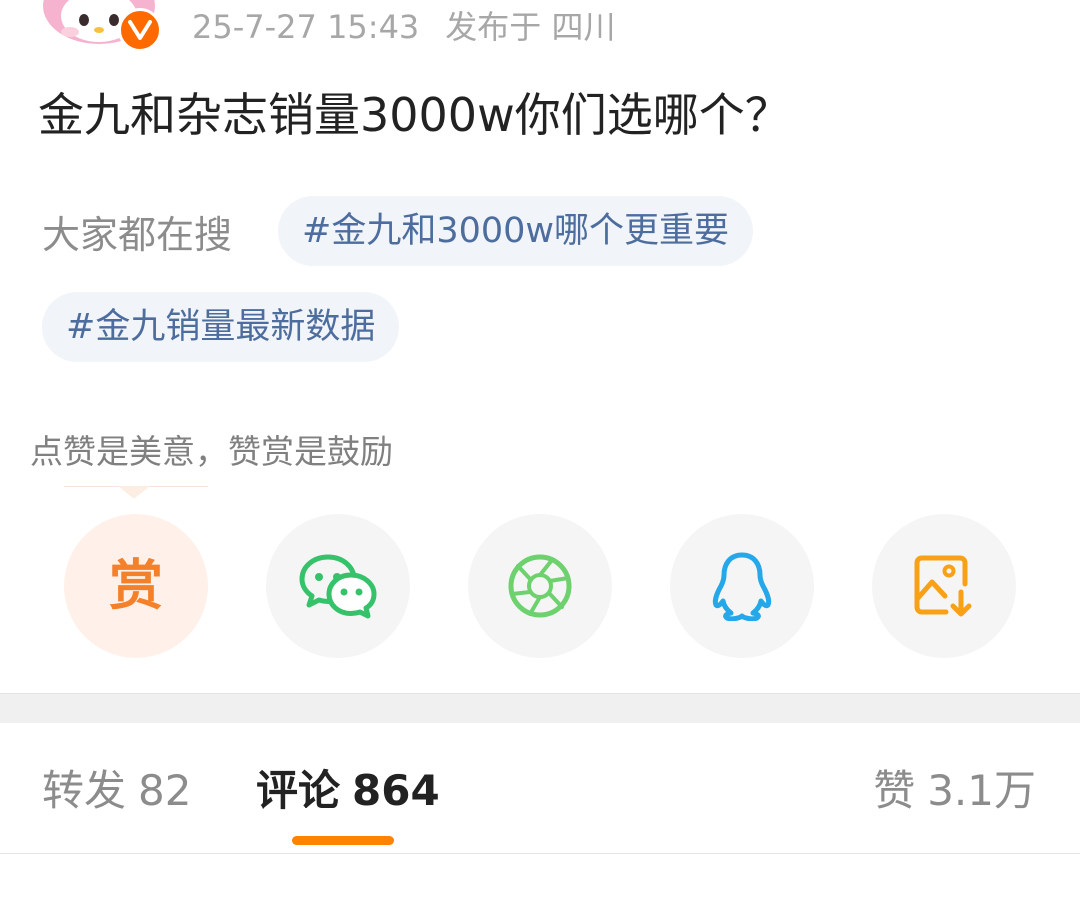 The width and height of the screenshot is (1080, 900). I want to click on reward-hint: 点赞是美意，赞赏是鼓励, so click(211, 451).